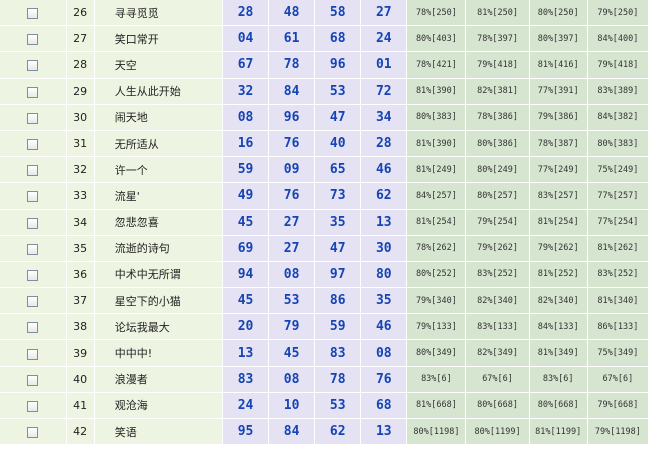  Describe the element at coordinates (158, 248) in the screenshot. I see `user-name: 流逝的诗句` at that location.